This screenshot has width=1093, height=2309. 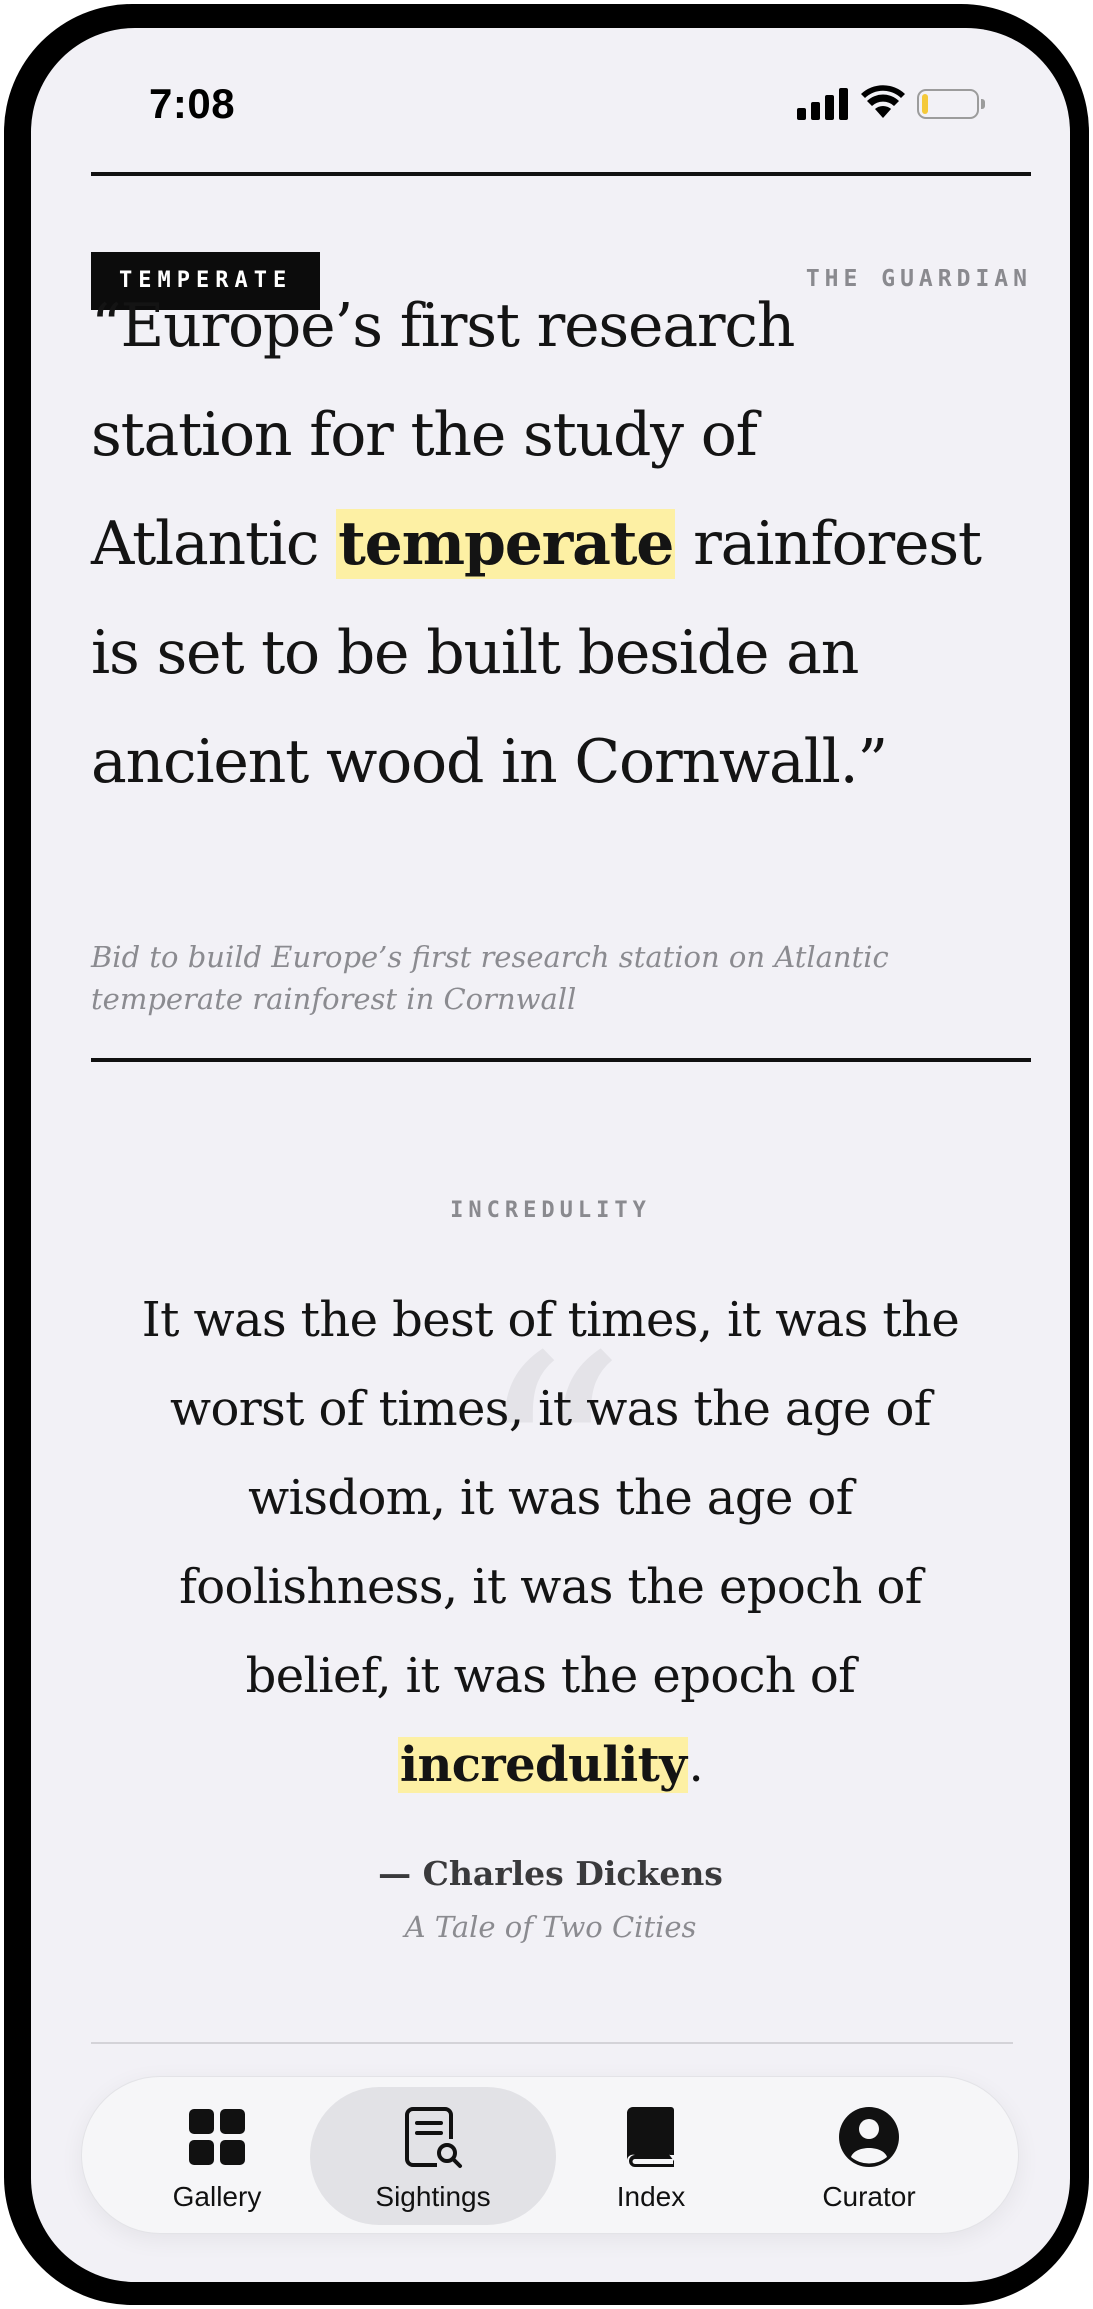 I want to click on document-search-icon, so click(x=433, y=2137).